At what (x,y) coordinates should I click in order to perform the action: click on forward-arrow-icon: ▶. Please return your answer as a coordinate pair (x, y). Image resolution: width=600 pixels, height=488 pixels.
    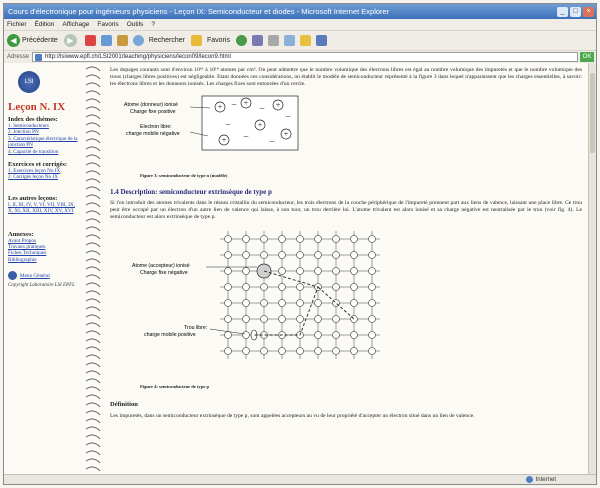
    Looking at the image, I should click on (70, 40).